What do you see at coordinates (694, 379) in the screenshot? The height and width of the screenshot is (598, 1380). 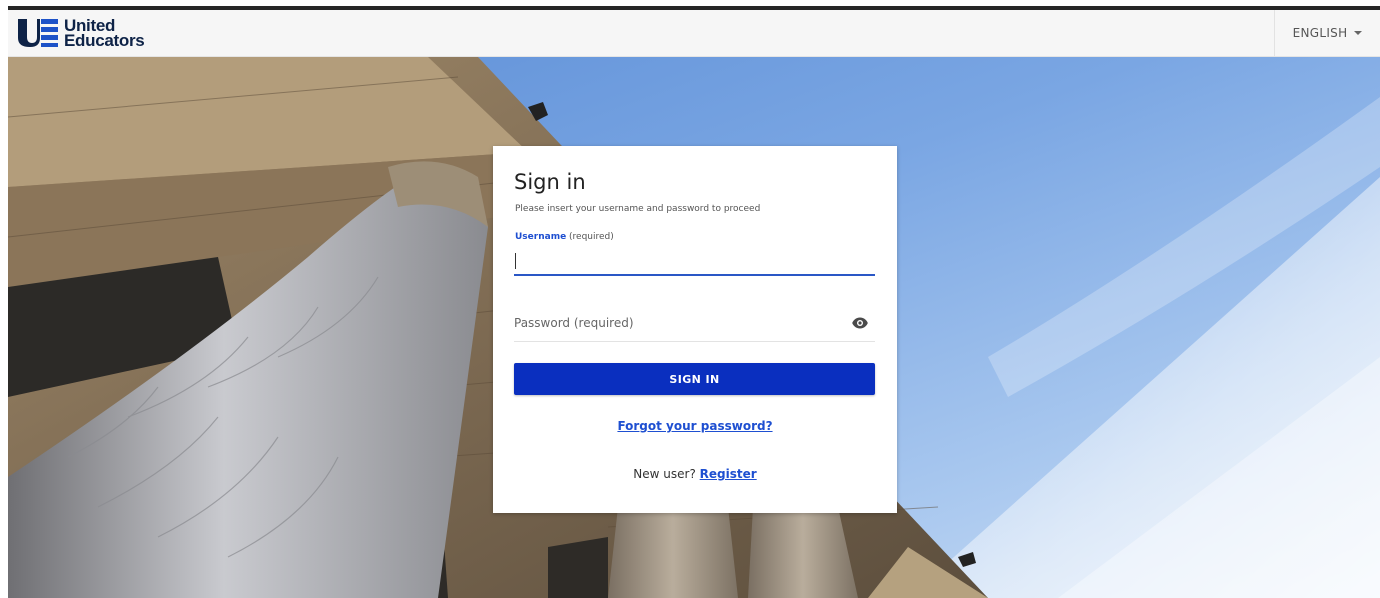 I see `signin-button: SIGN IN` at bounding box center [694, 379].